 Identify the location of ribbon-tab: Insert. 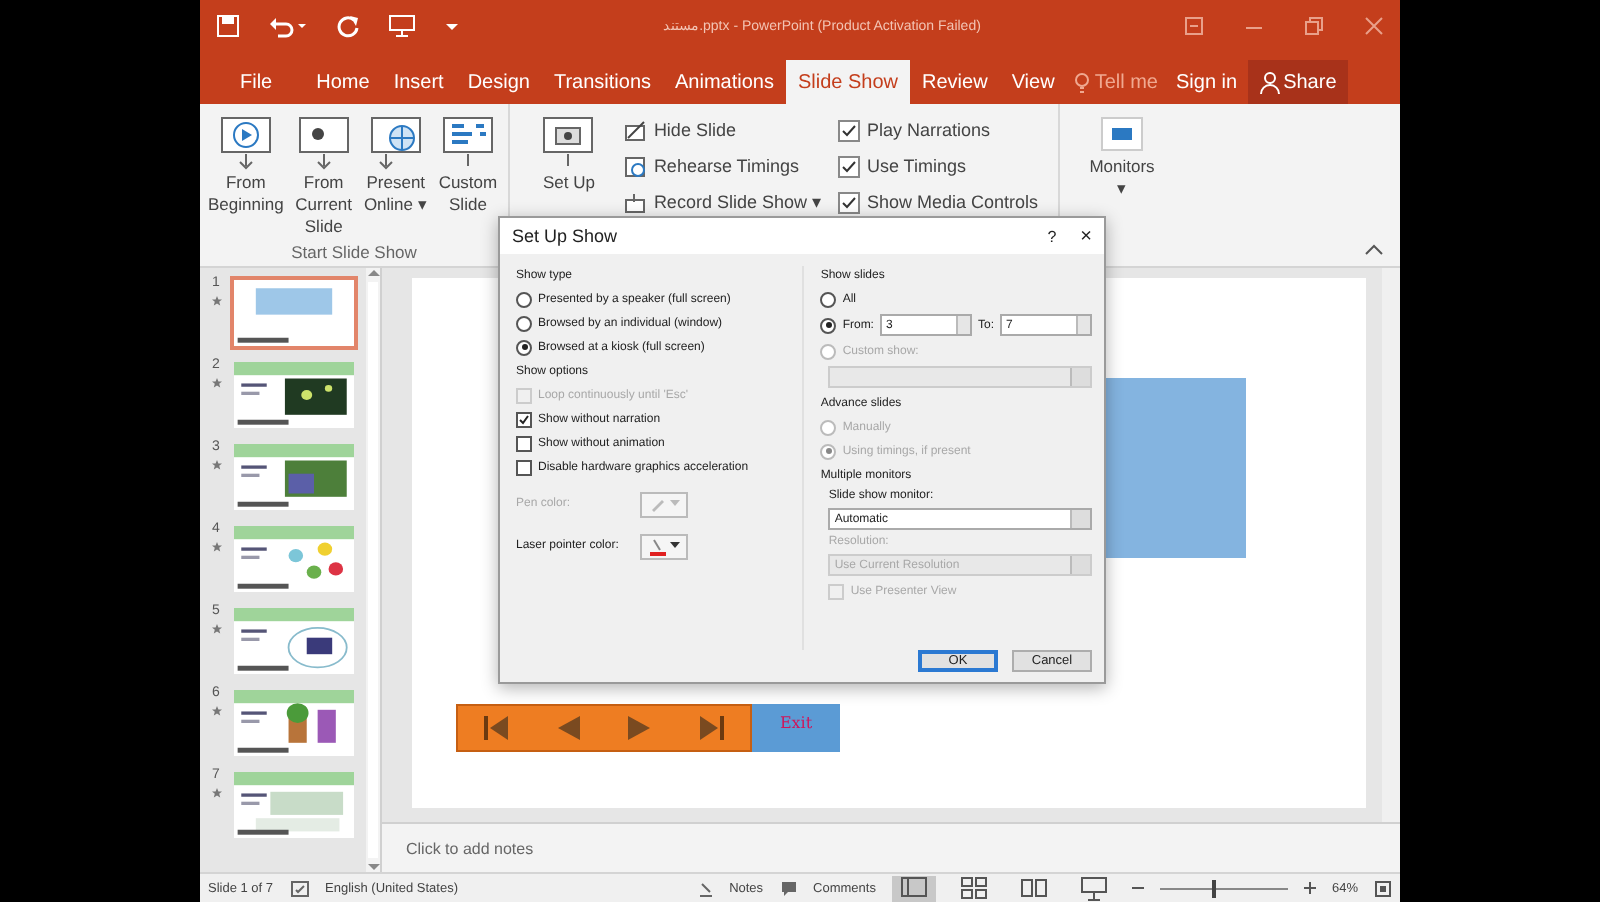
(418, 82).